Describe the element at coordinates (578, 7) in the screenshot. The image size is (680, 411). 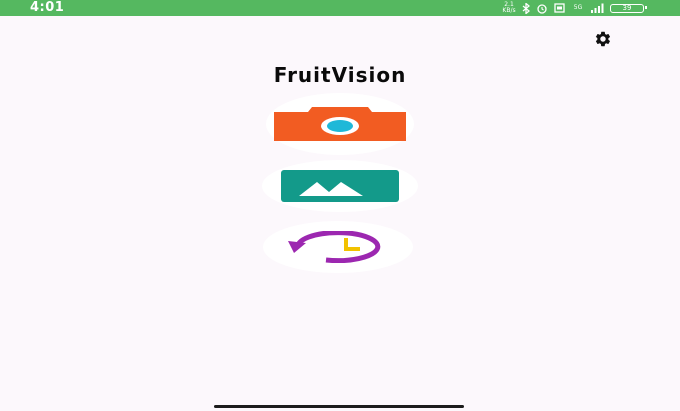
I see `signal-type: 5G` at that location.